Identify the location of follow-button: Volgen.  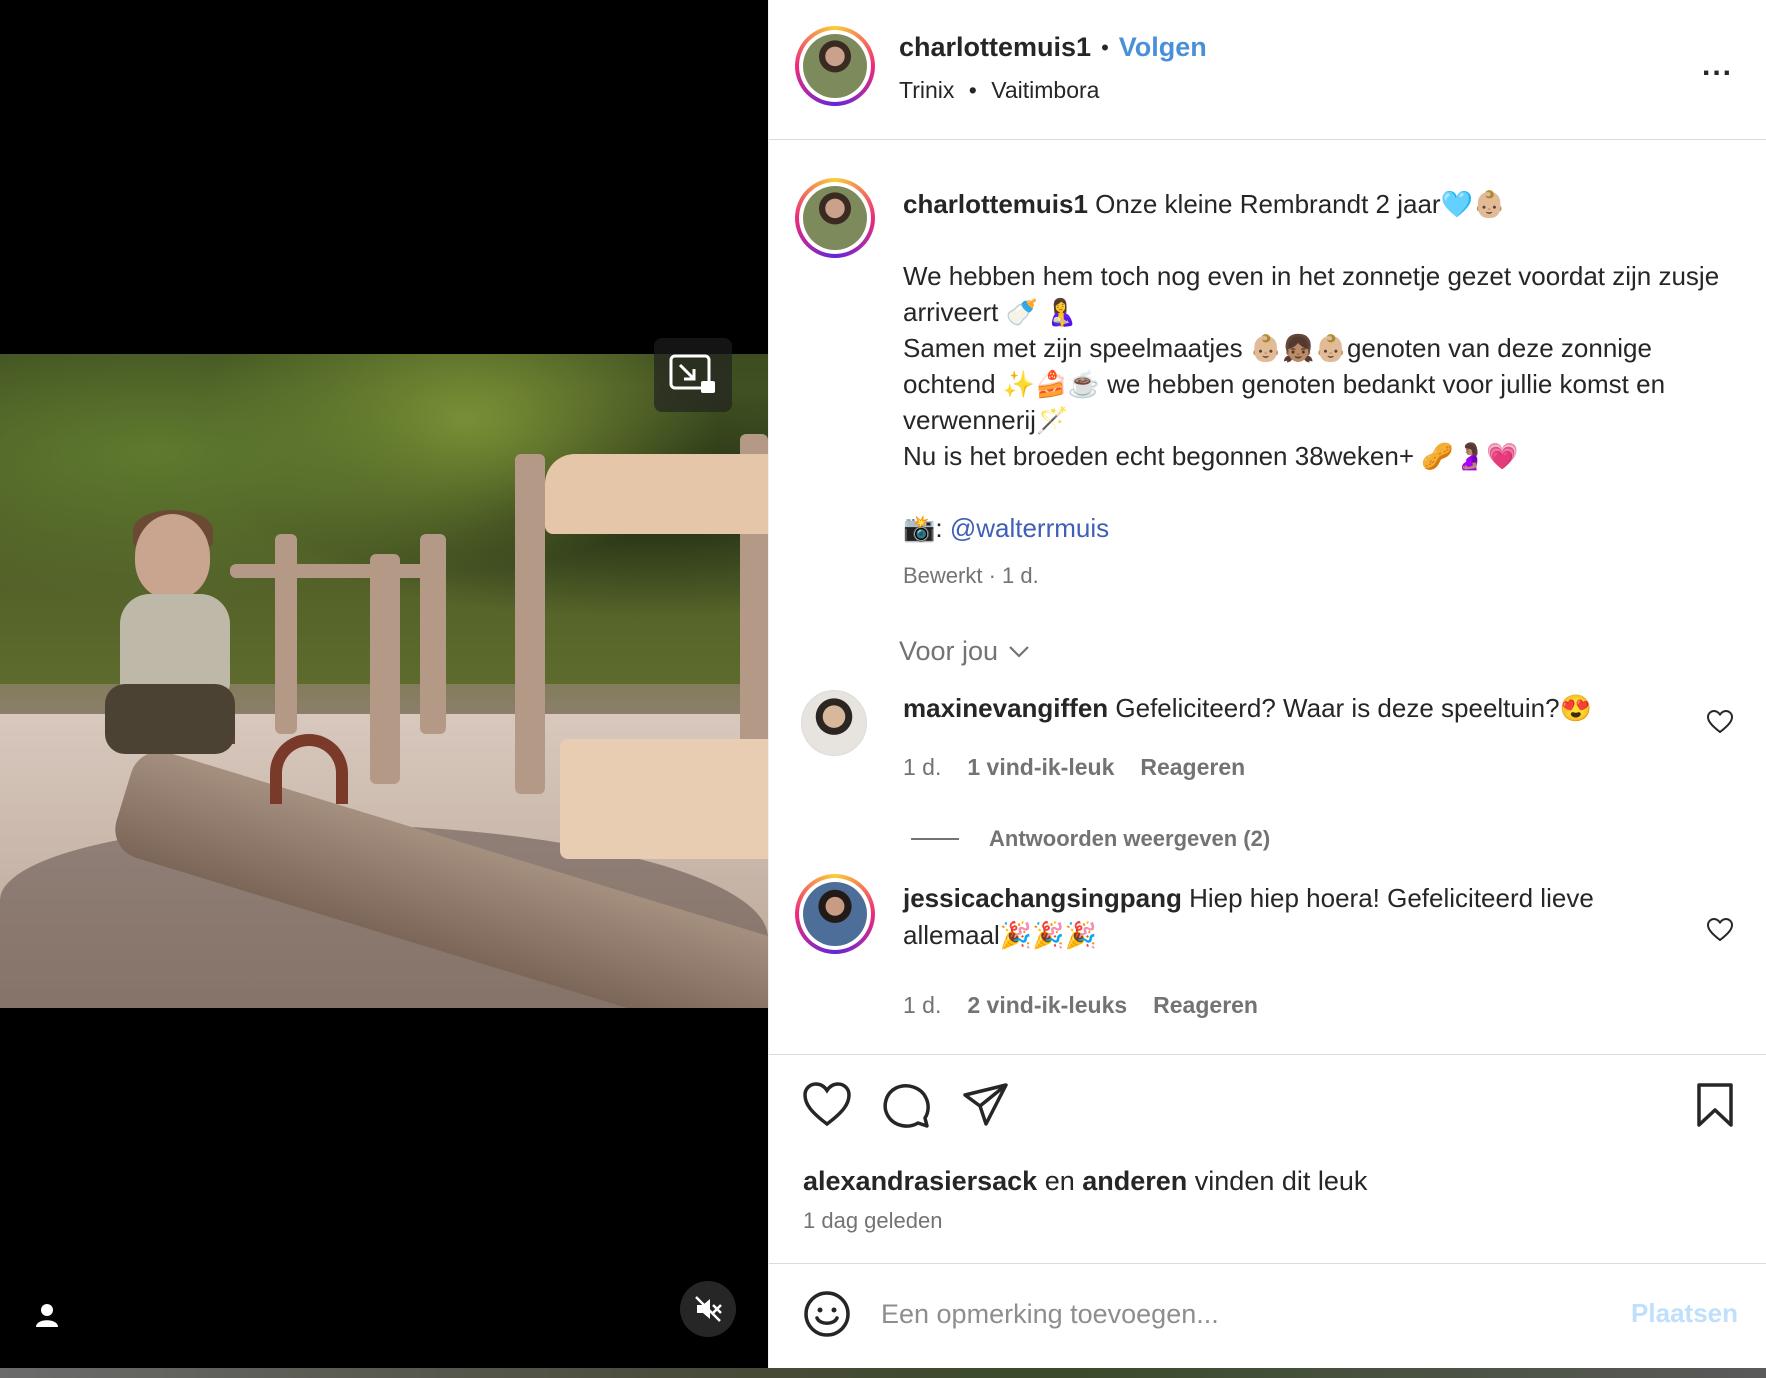
(1163, 47).